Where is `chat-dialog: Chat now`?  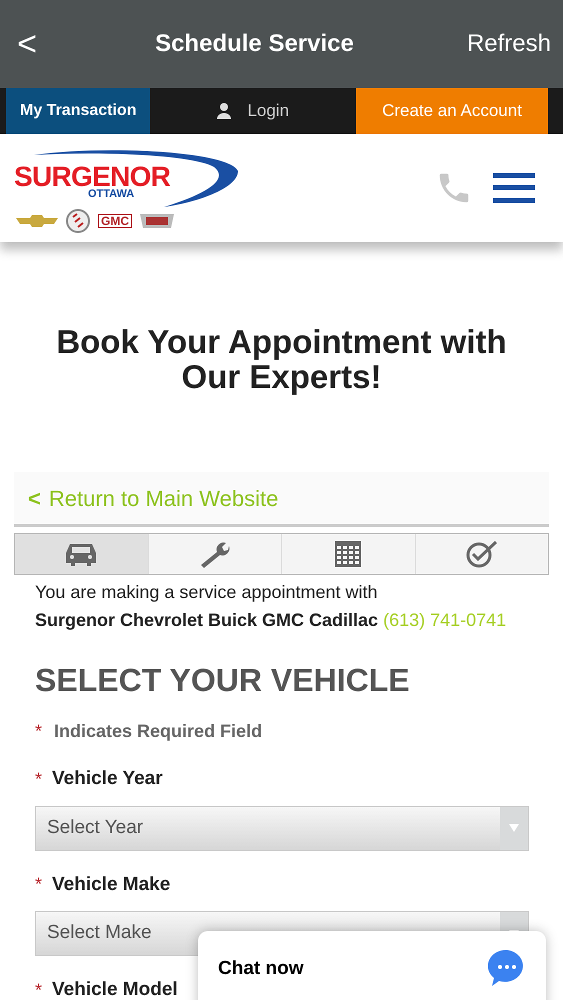 chat-dialog: Chat now is located at coordinates (372, 965).